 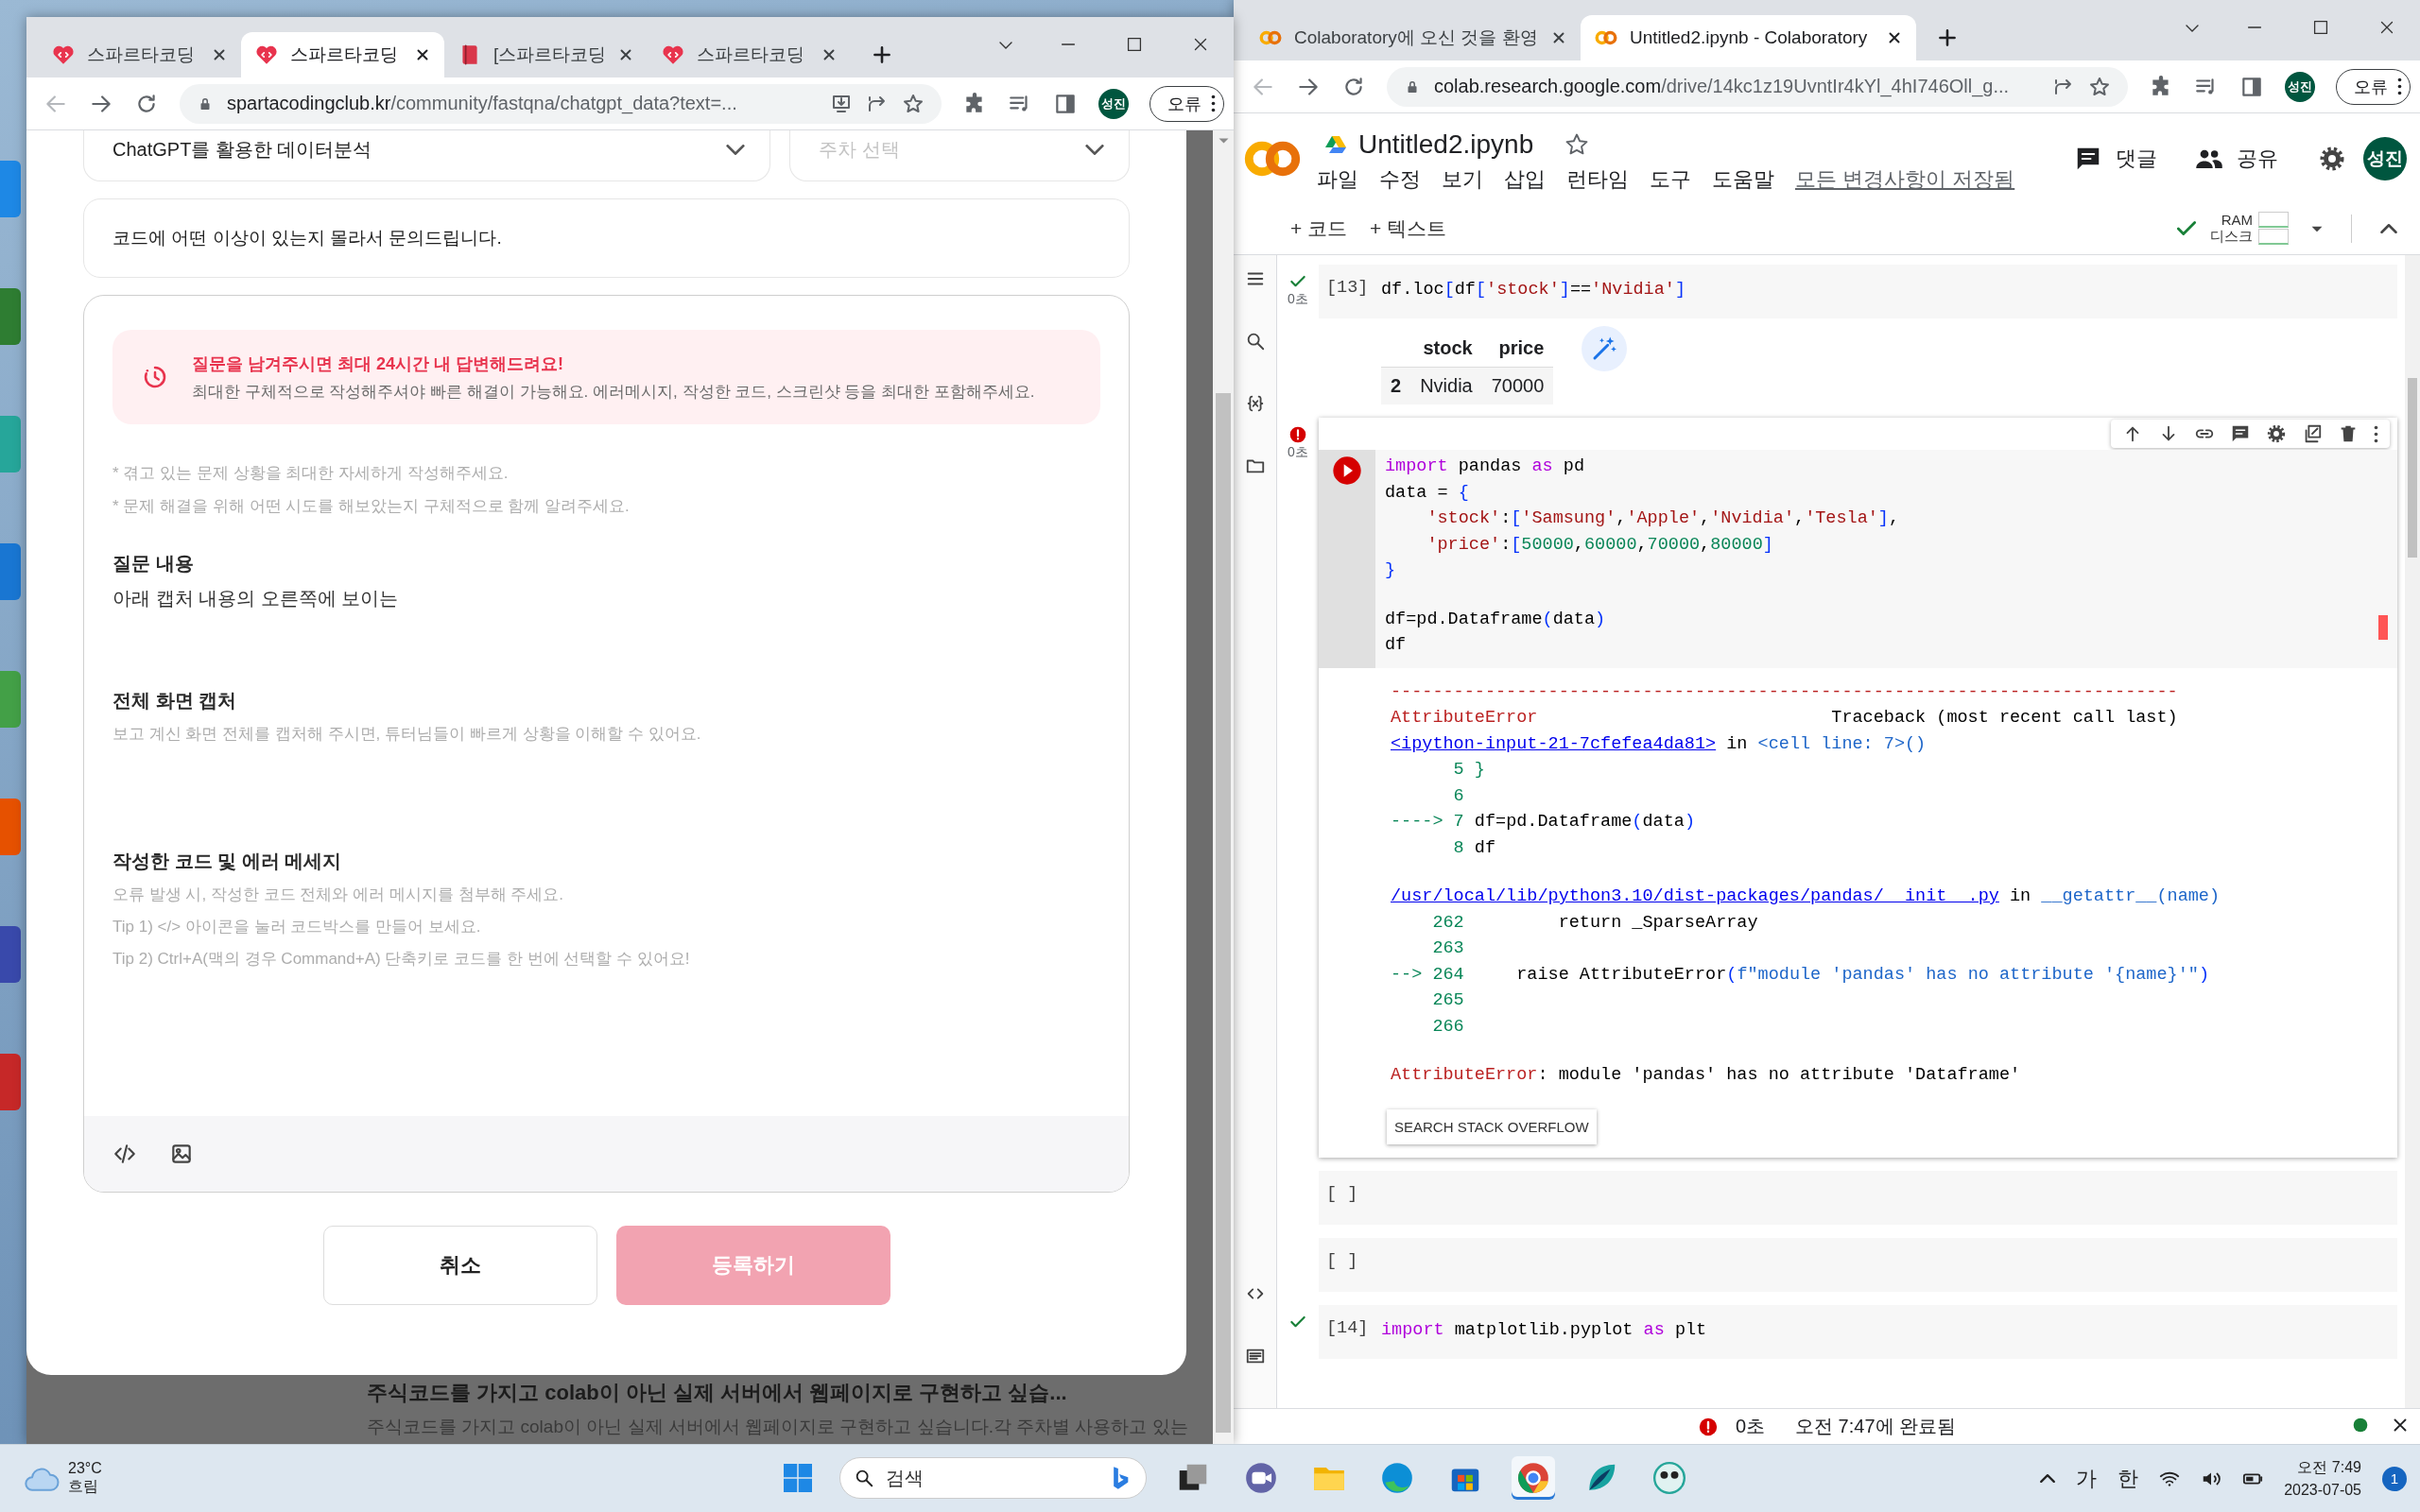 I want to click on browser-tab: Colaboratory에 오신 것을 환영, so click(x=1413, y=37).